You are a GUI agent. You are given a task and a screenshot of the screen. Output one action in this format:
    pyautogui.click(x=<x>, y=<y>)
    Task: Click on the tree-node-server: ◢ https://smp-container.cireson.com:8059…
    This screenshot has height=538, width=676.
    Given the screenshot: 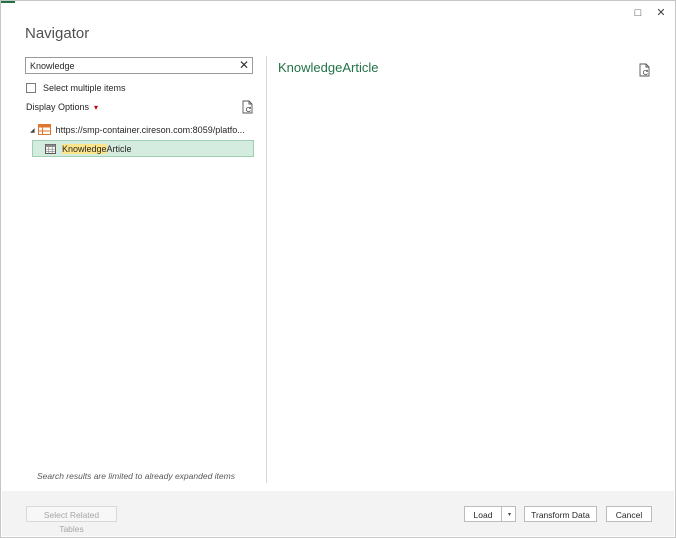 What is the action you would take?
    pyautogui.click(x=143, y=130)
    